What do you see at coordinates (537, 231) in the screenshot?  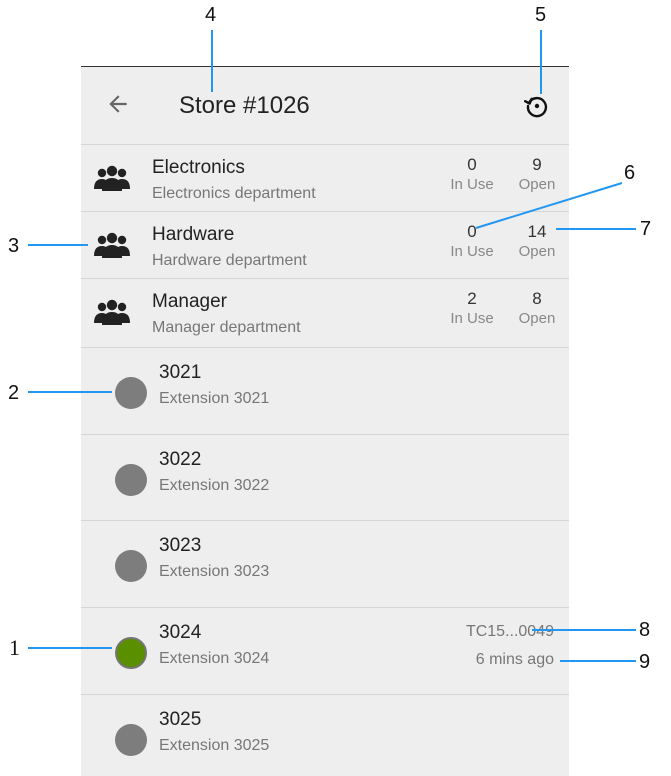 I see `open-count: 14` at bounding box center [537, 231].